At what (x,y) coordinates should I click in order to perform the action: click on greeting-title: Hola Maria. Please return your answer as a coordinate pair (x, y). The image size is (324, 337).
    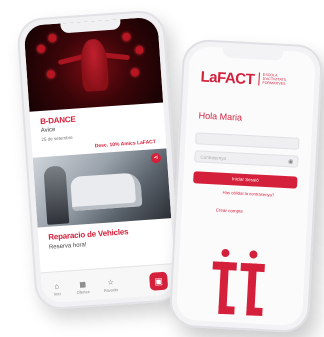
    Looking at the image, I should click on (220, 116).